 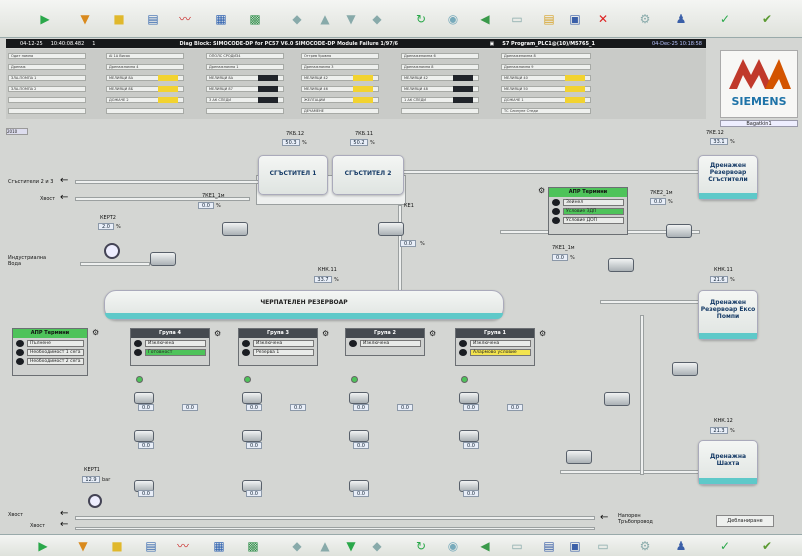 What do you see at coordinates (728, 177) in the screenshot?
I see `drain-tank-thickeners: Дренажен Резервоар Сгъстители` at bounding box center [728, 177].